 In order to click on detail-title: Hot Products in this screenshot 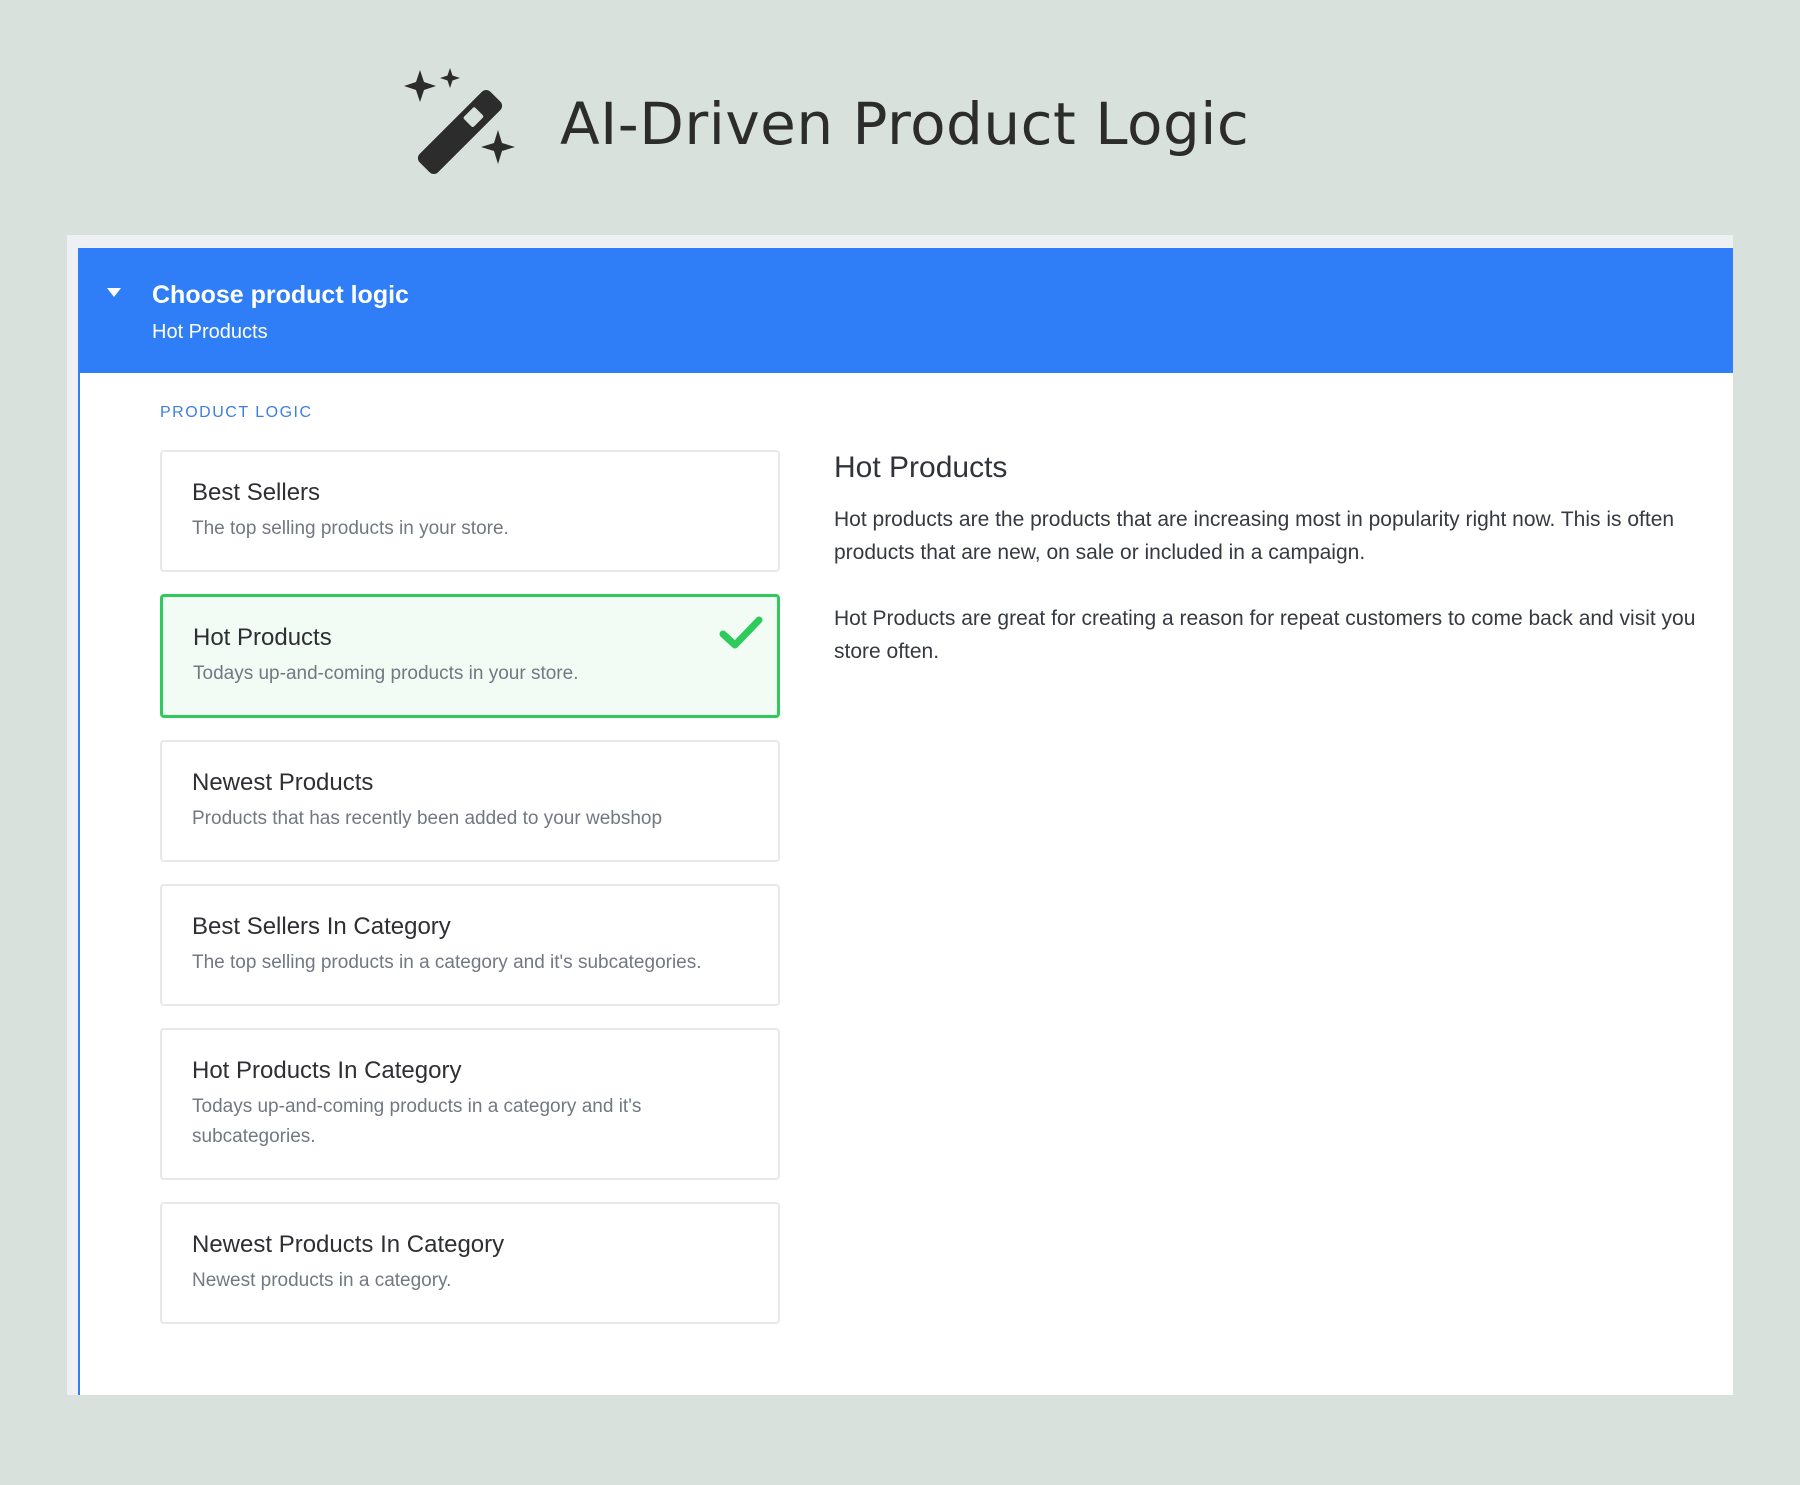, I will do `click(921, 467)`.